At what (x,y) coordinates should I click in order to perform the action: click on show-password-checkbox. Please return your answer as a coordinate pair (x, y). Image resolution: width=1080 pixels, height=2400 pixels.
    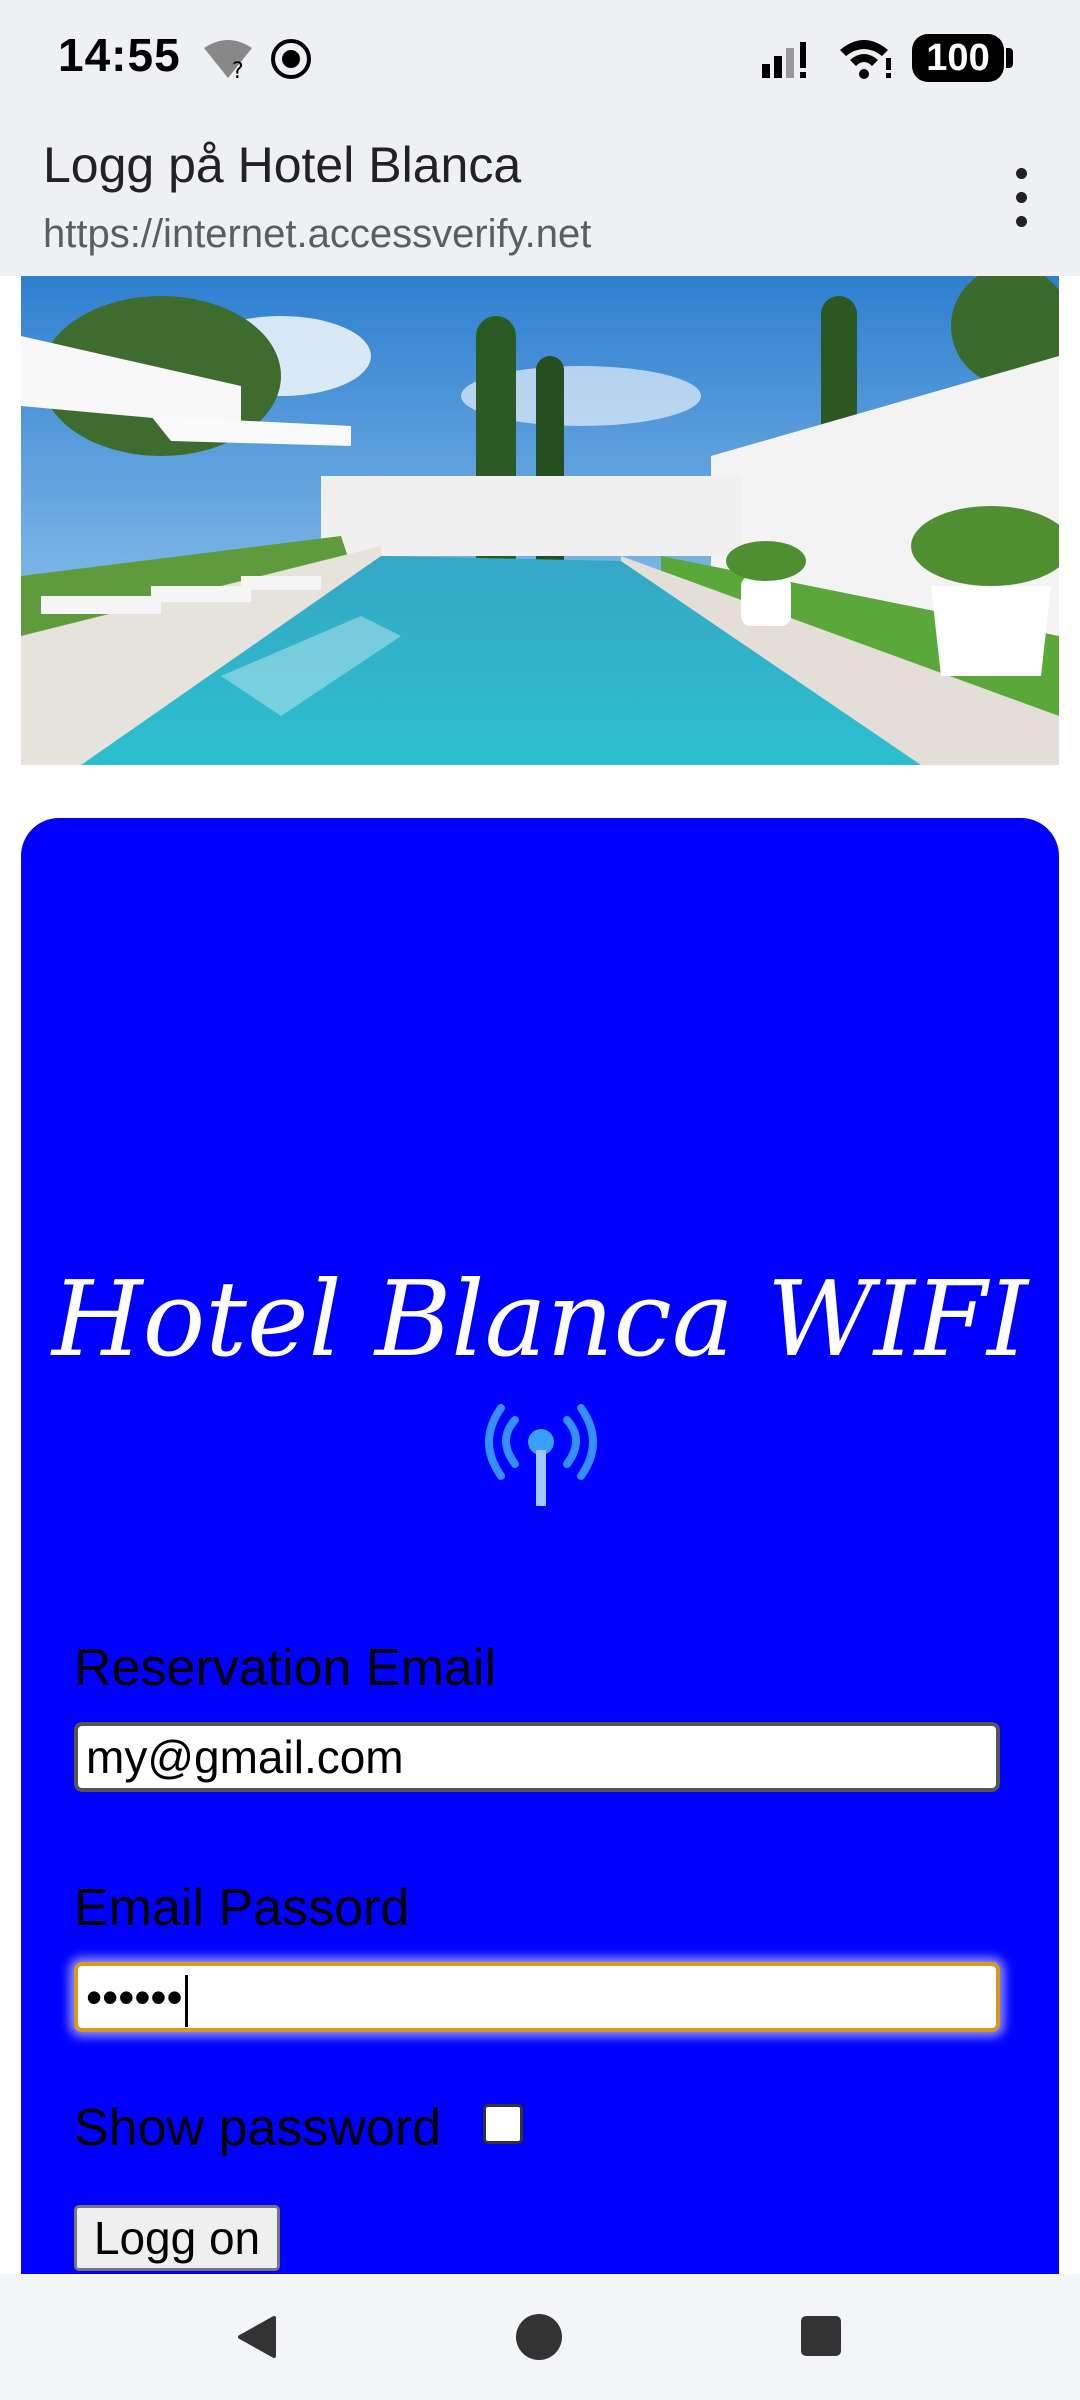
    Looking at the image, I should click on (503, 2124).